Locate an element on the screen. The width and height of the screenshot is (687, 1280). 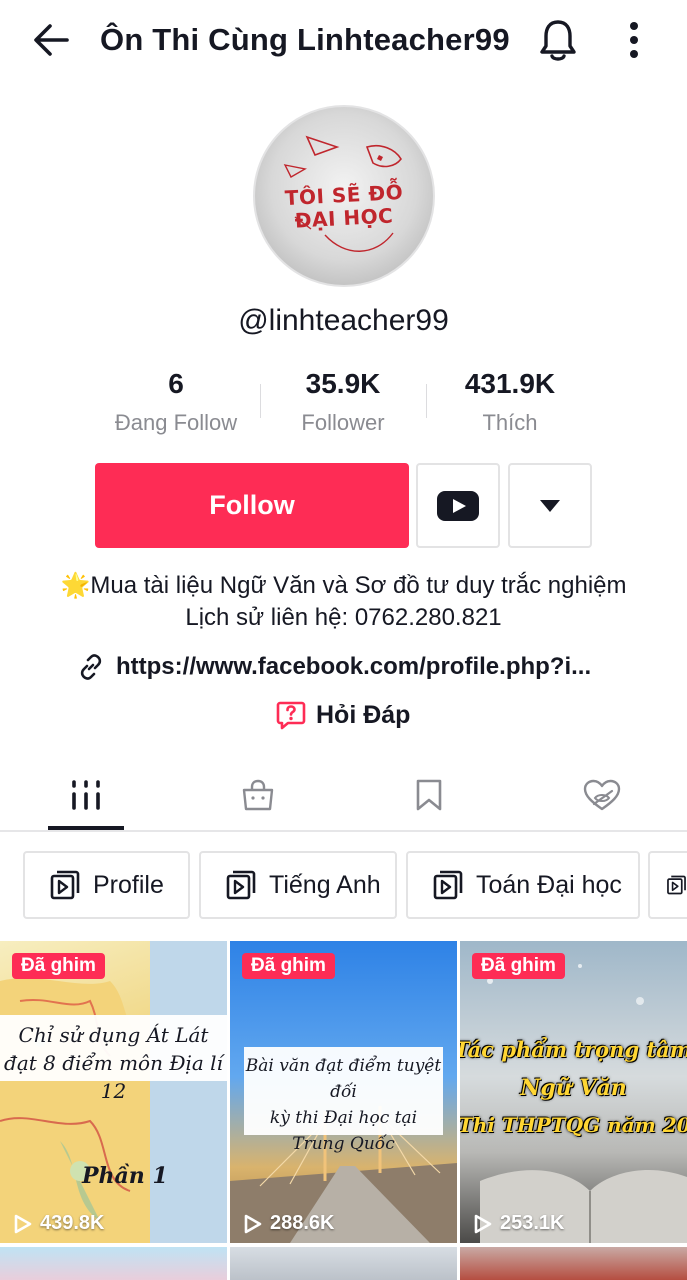
playlist-chip: Tiếng Anh is located at coordinates (298, 885).